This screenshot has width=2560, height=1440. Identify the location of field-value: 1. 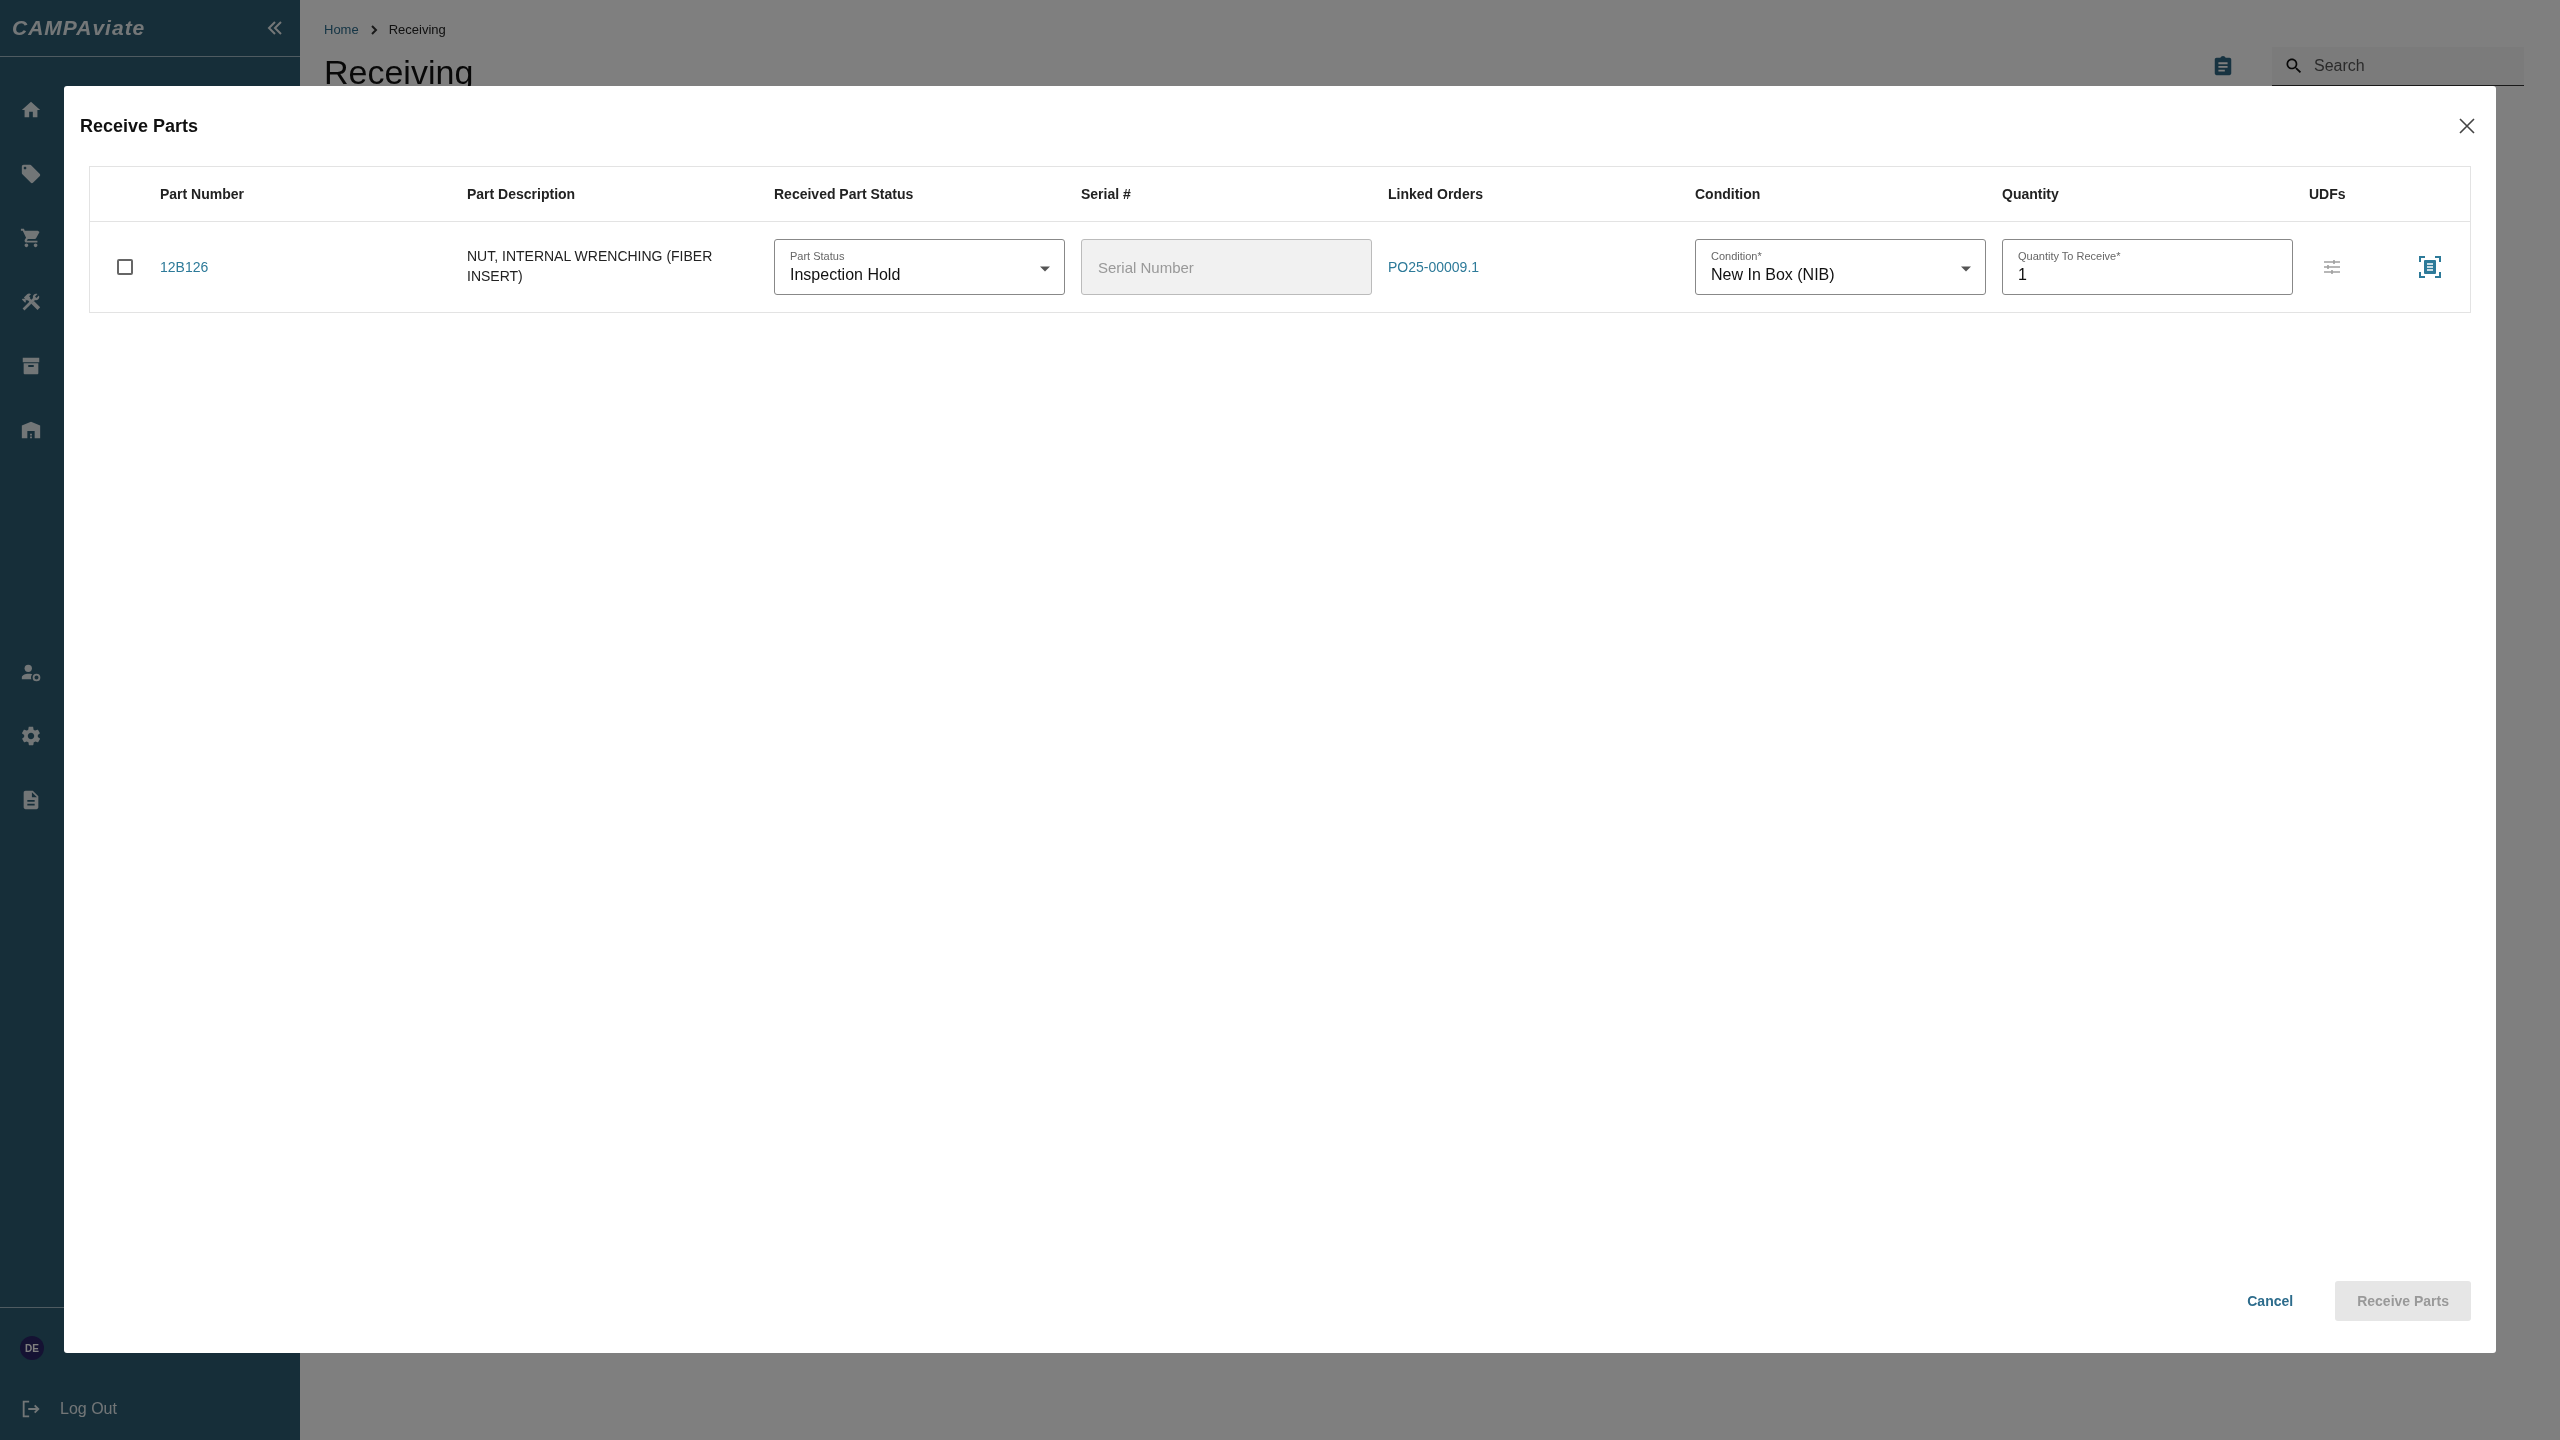
(2023, 275).